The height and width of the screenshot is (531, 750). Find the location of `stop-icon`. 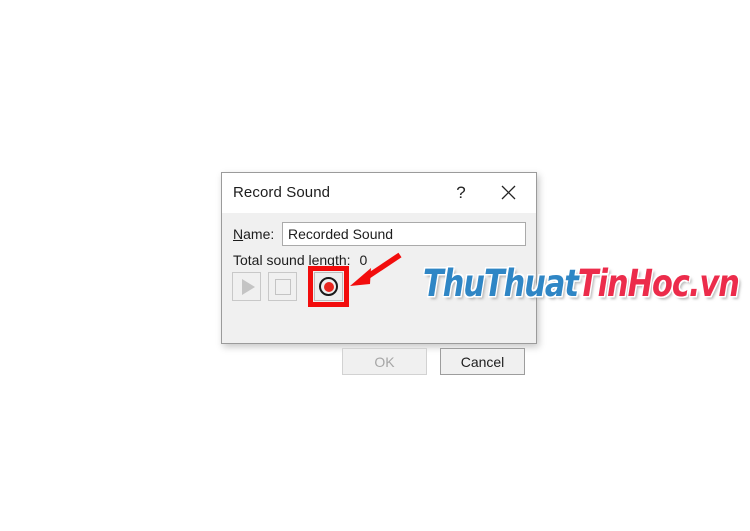

stop-icon is located at coordinates (282, 286).